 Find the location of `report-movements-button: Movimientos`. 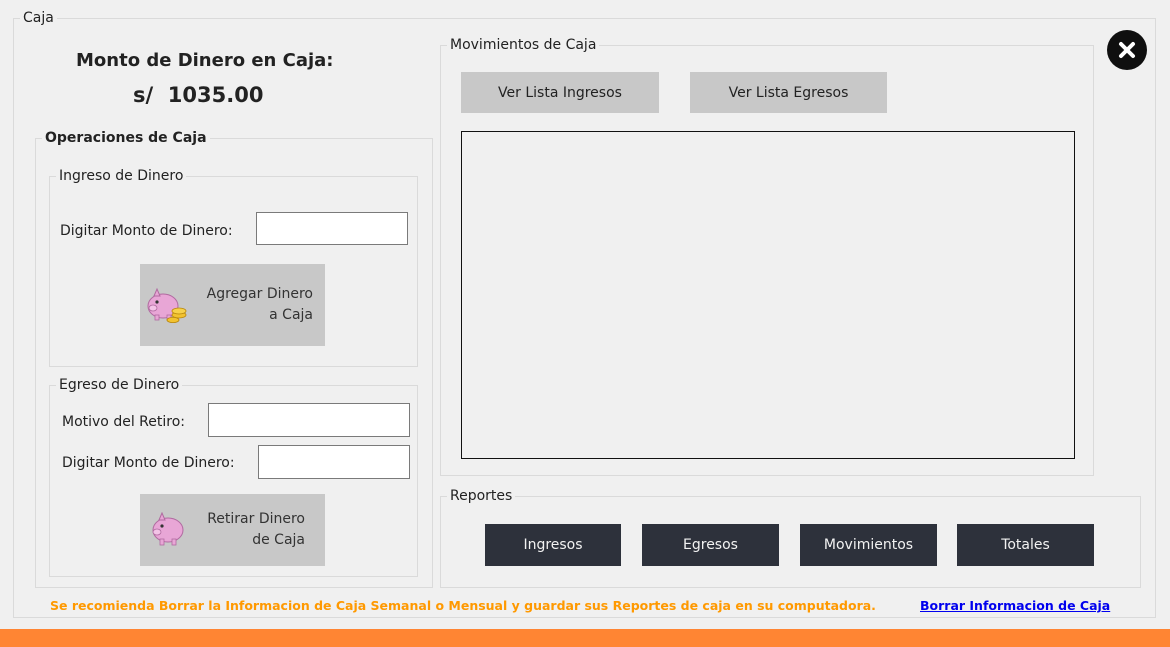

report-movements-button: Movimientos is located at coordinates (868, 545).